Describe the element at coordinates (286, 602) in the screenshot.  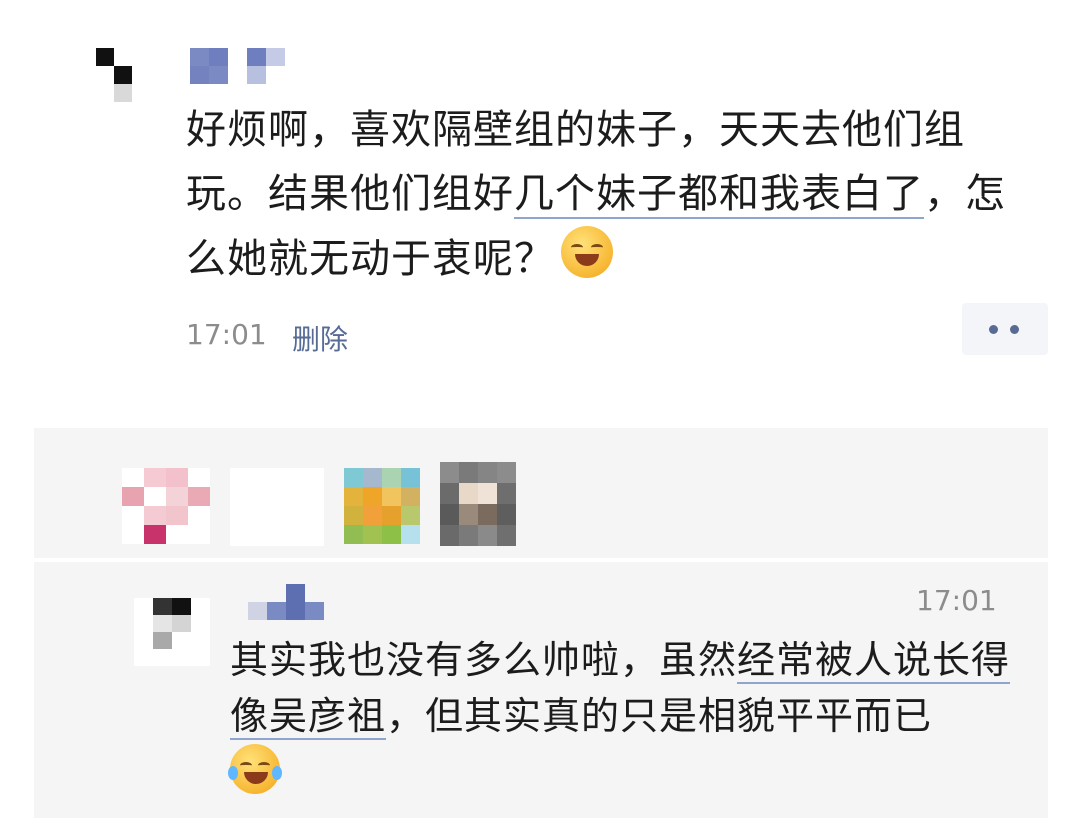
I see `commenter-name` at that location.